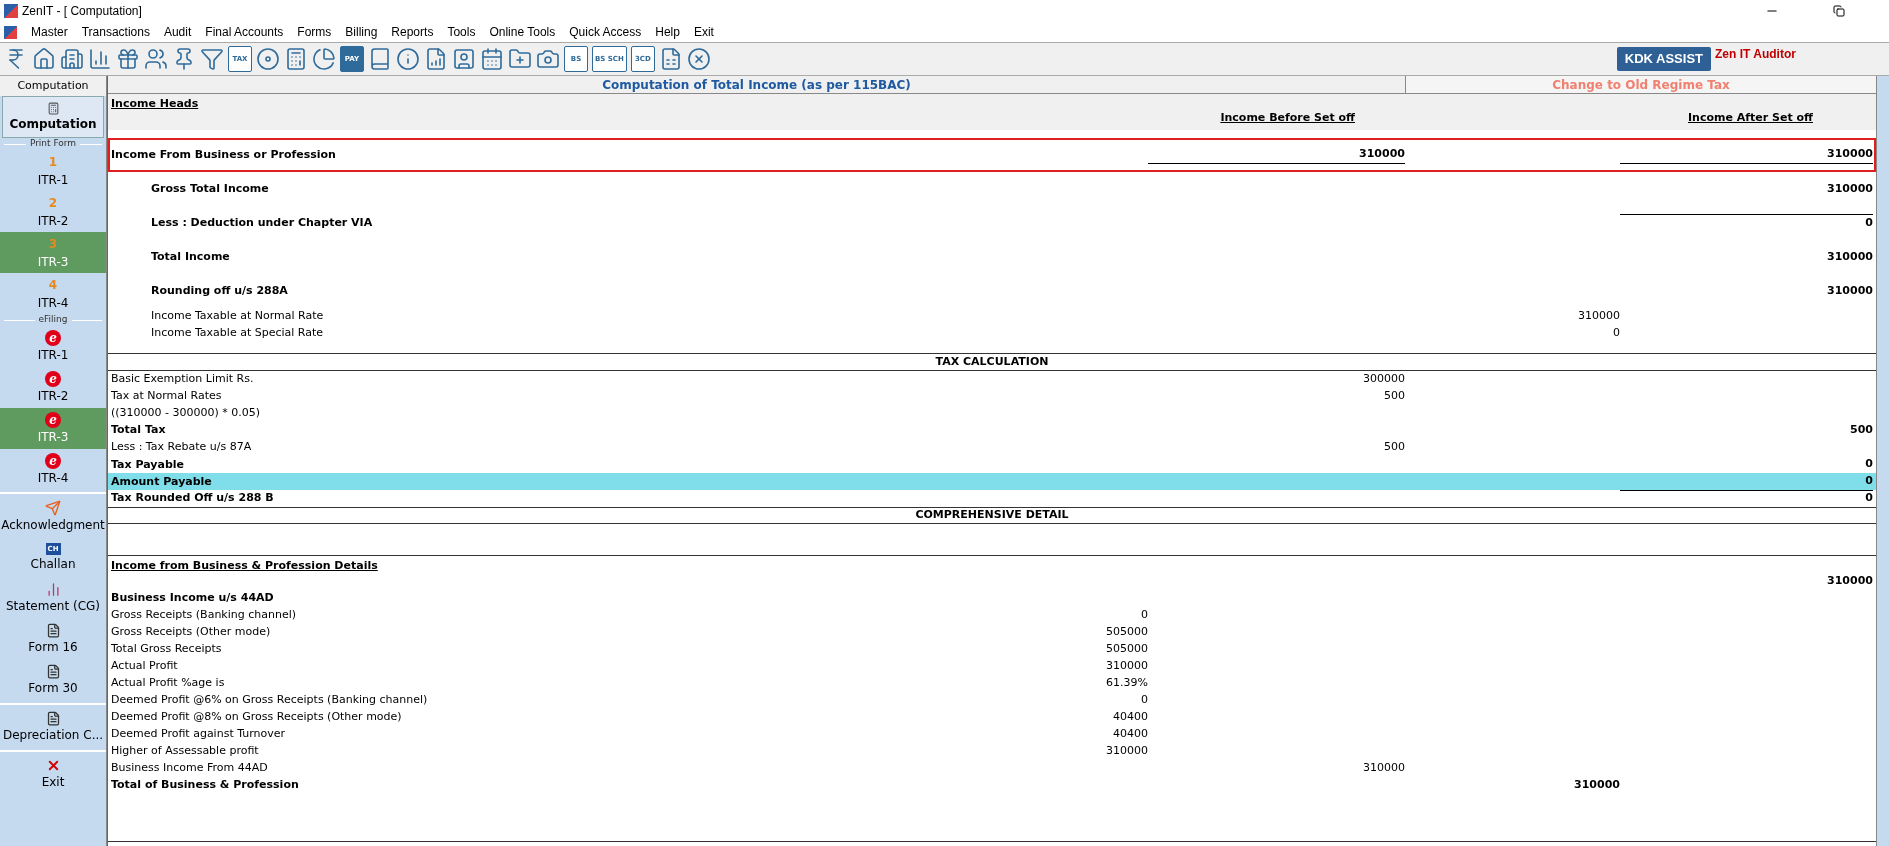 Image resolution: width=1889 pixels, height=846 pixels. Describe the element at coordinates (703, 32) in the screenshot. I see `menu-item: Exit` at that location.